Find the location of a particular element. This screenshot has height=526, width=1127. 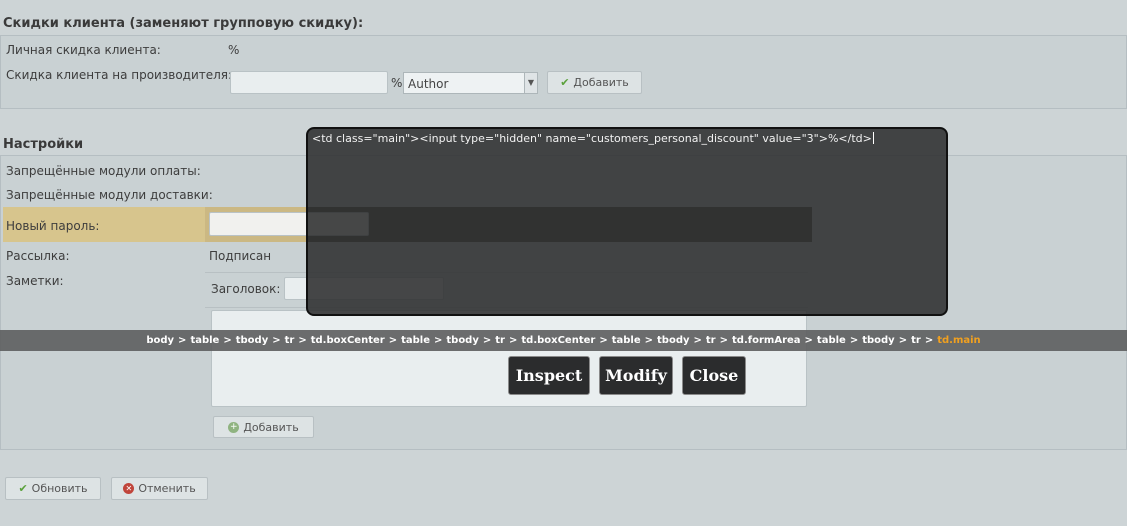

payment-modules-label: Запрещённые модули оплаты: is located at coordinates (103, 171).